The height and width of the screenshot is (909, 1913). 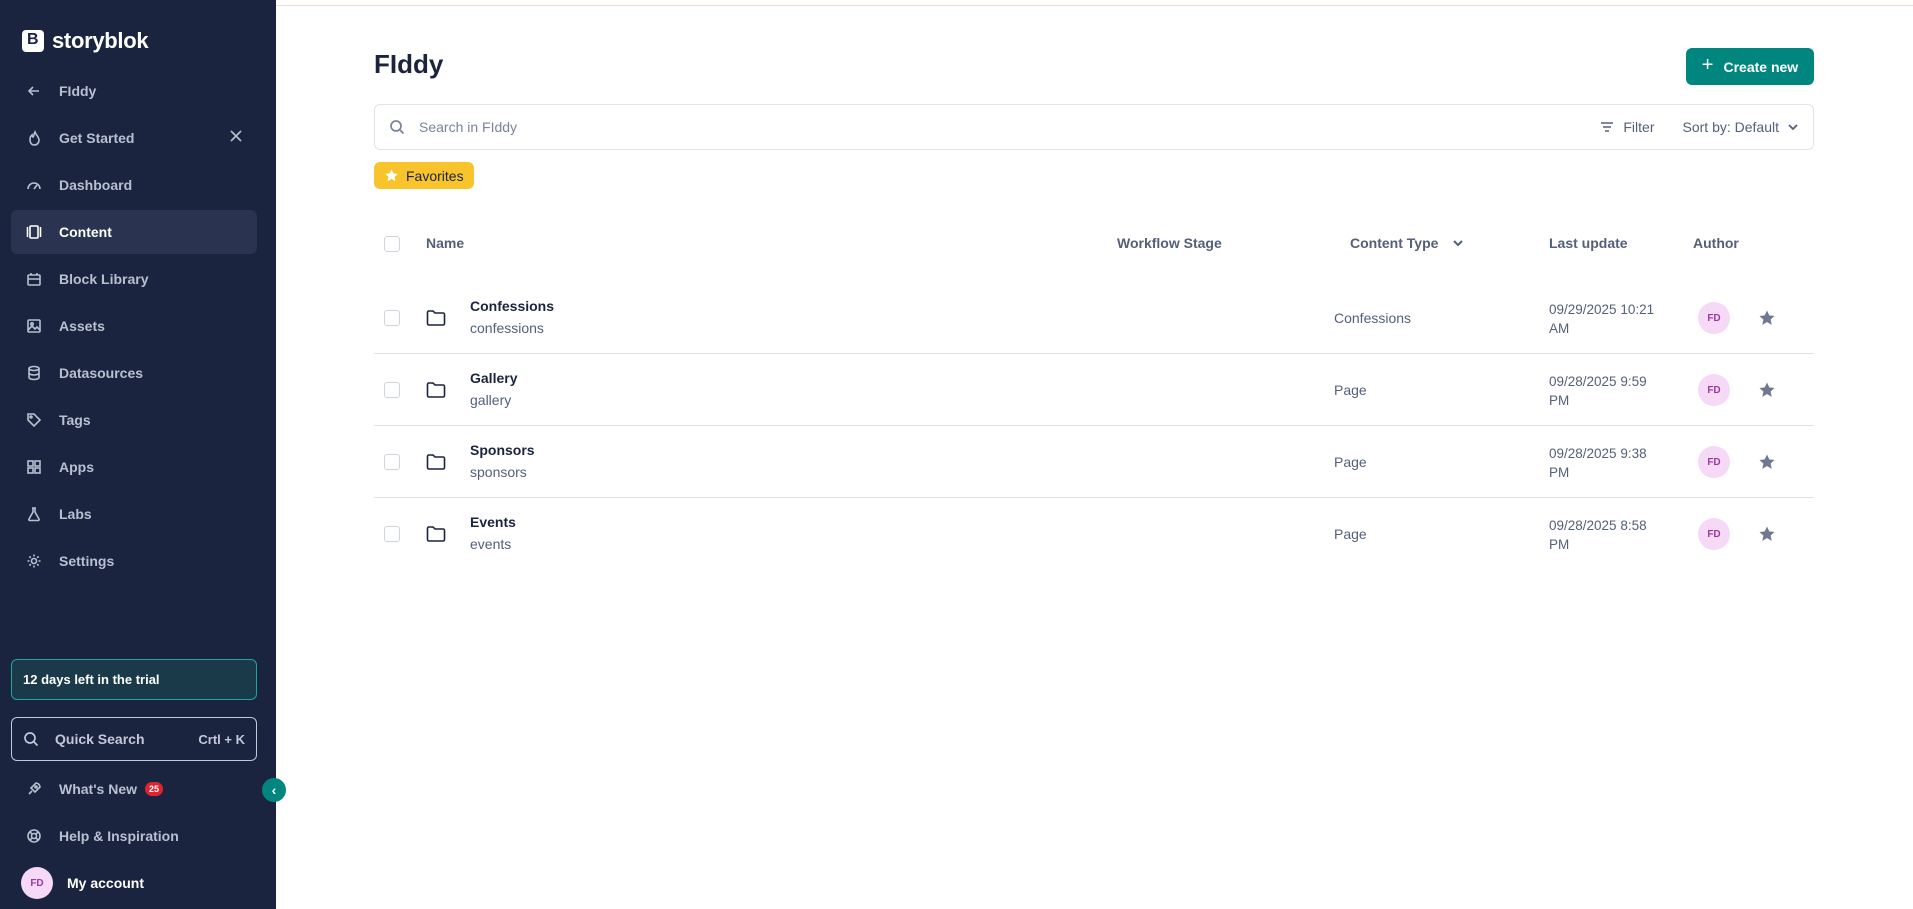 What do you see at coordinates (1614, 319) in the screenshot?
I see `row-last-update: 09/29/2025 10:21 AM` at bounding box center [1614, 319].